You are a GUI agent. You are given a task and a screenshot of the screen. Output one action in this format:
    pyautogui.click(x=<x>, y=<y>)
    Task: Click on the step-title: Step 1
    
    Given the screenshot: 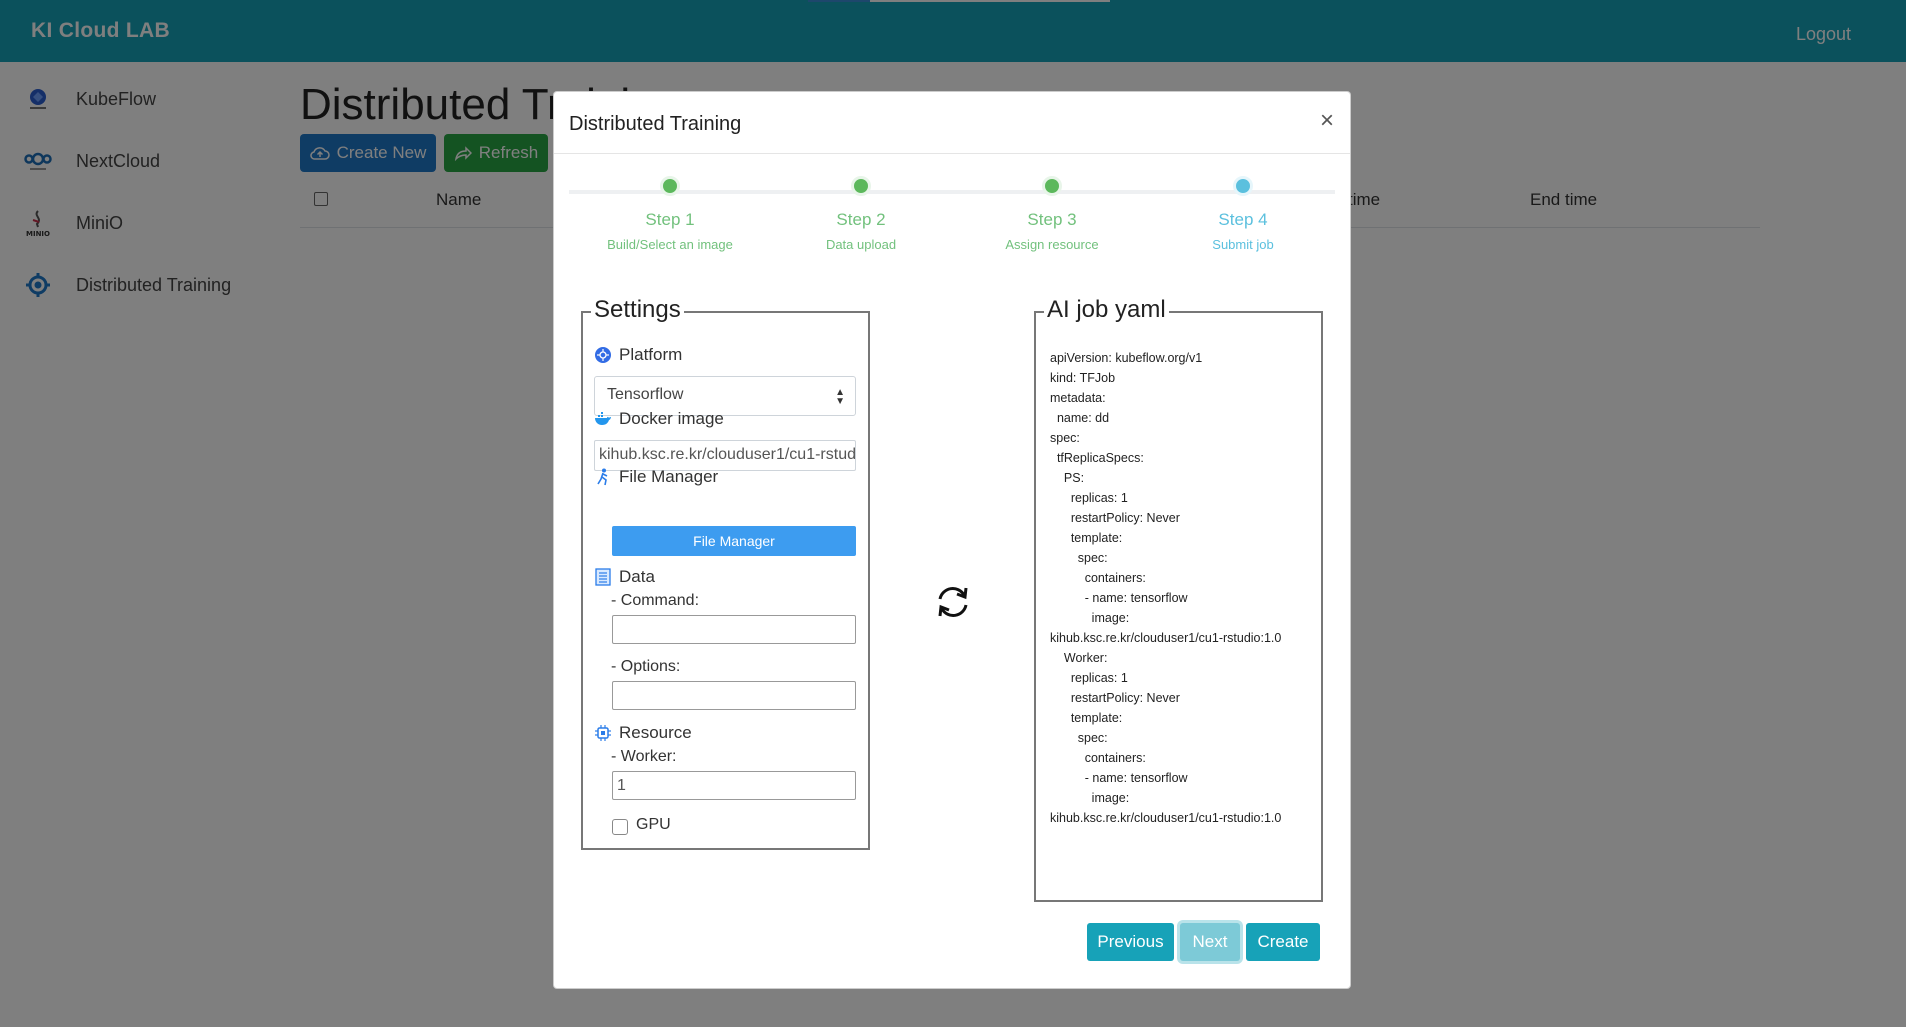 What is the action you would take?
    pyautogui.click(x=670, y=219)
    